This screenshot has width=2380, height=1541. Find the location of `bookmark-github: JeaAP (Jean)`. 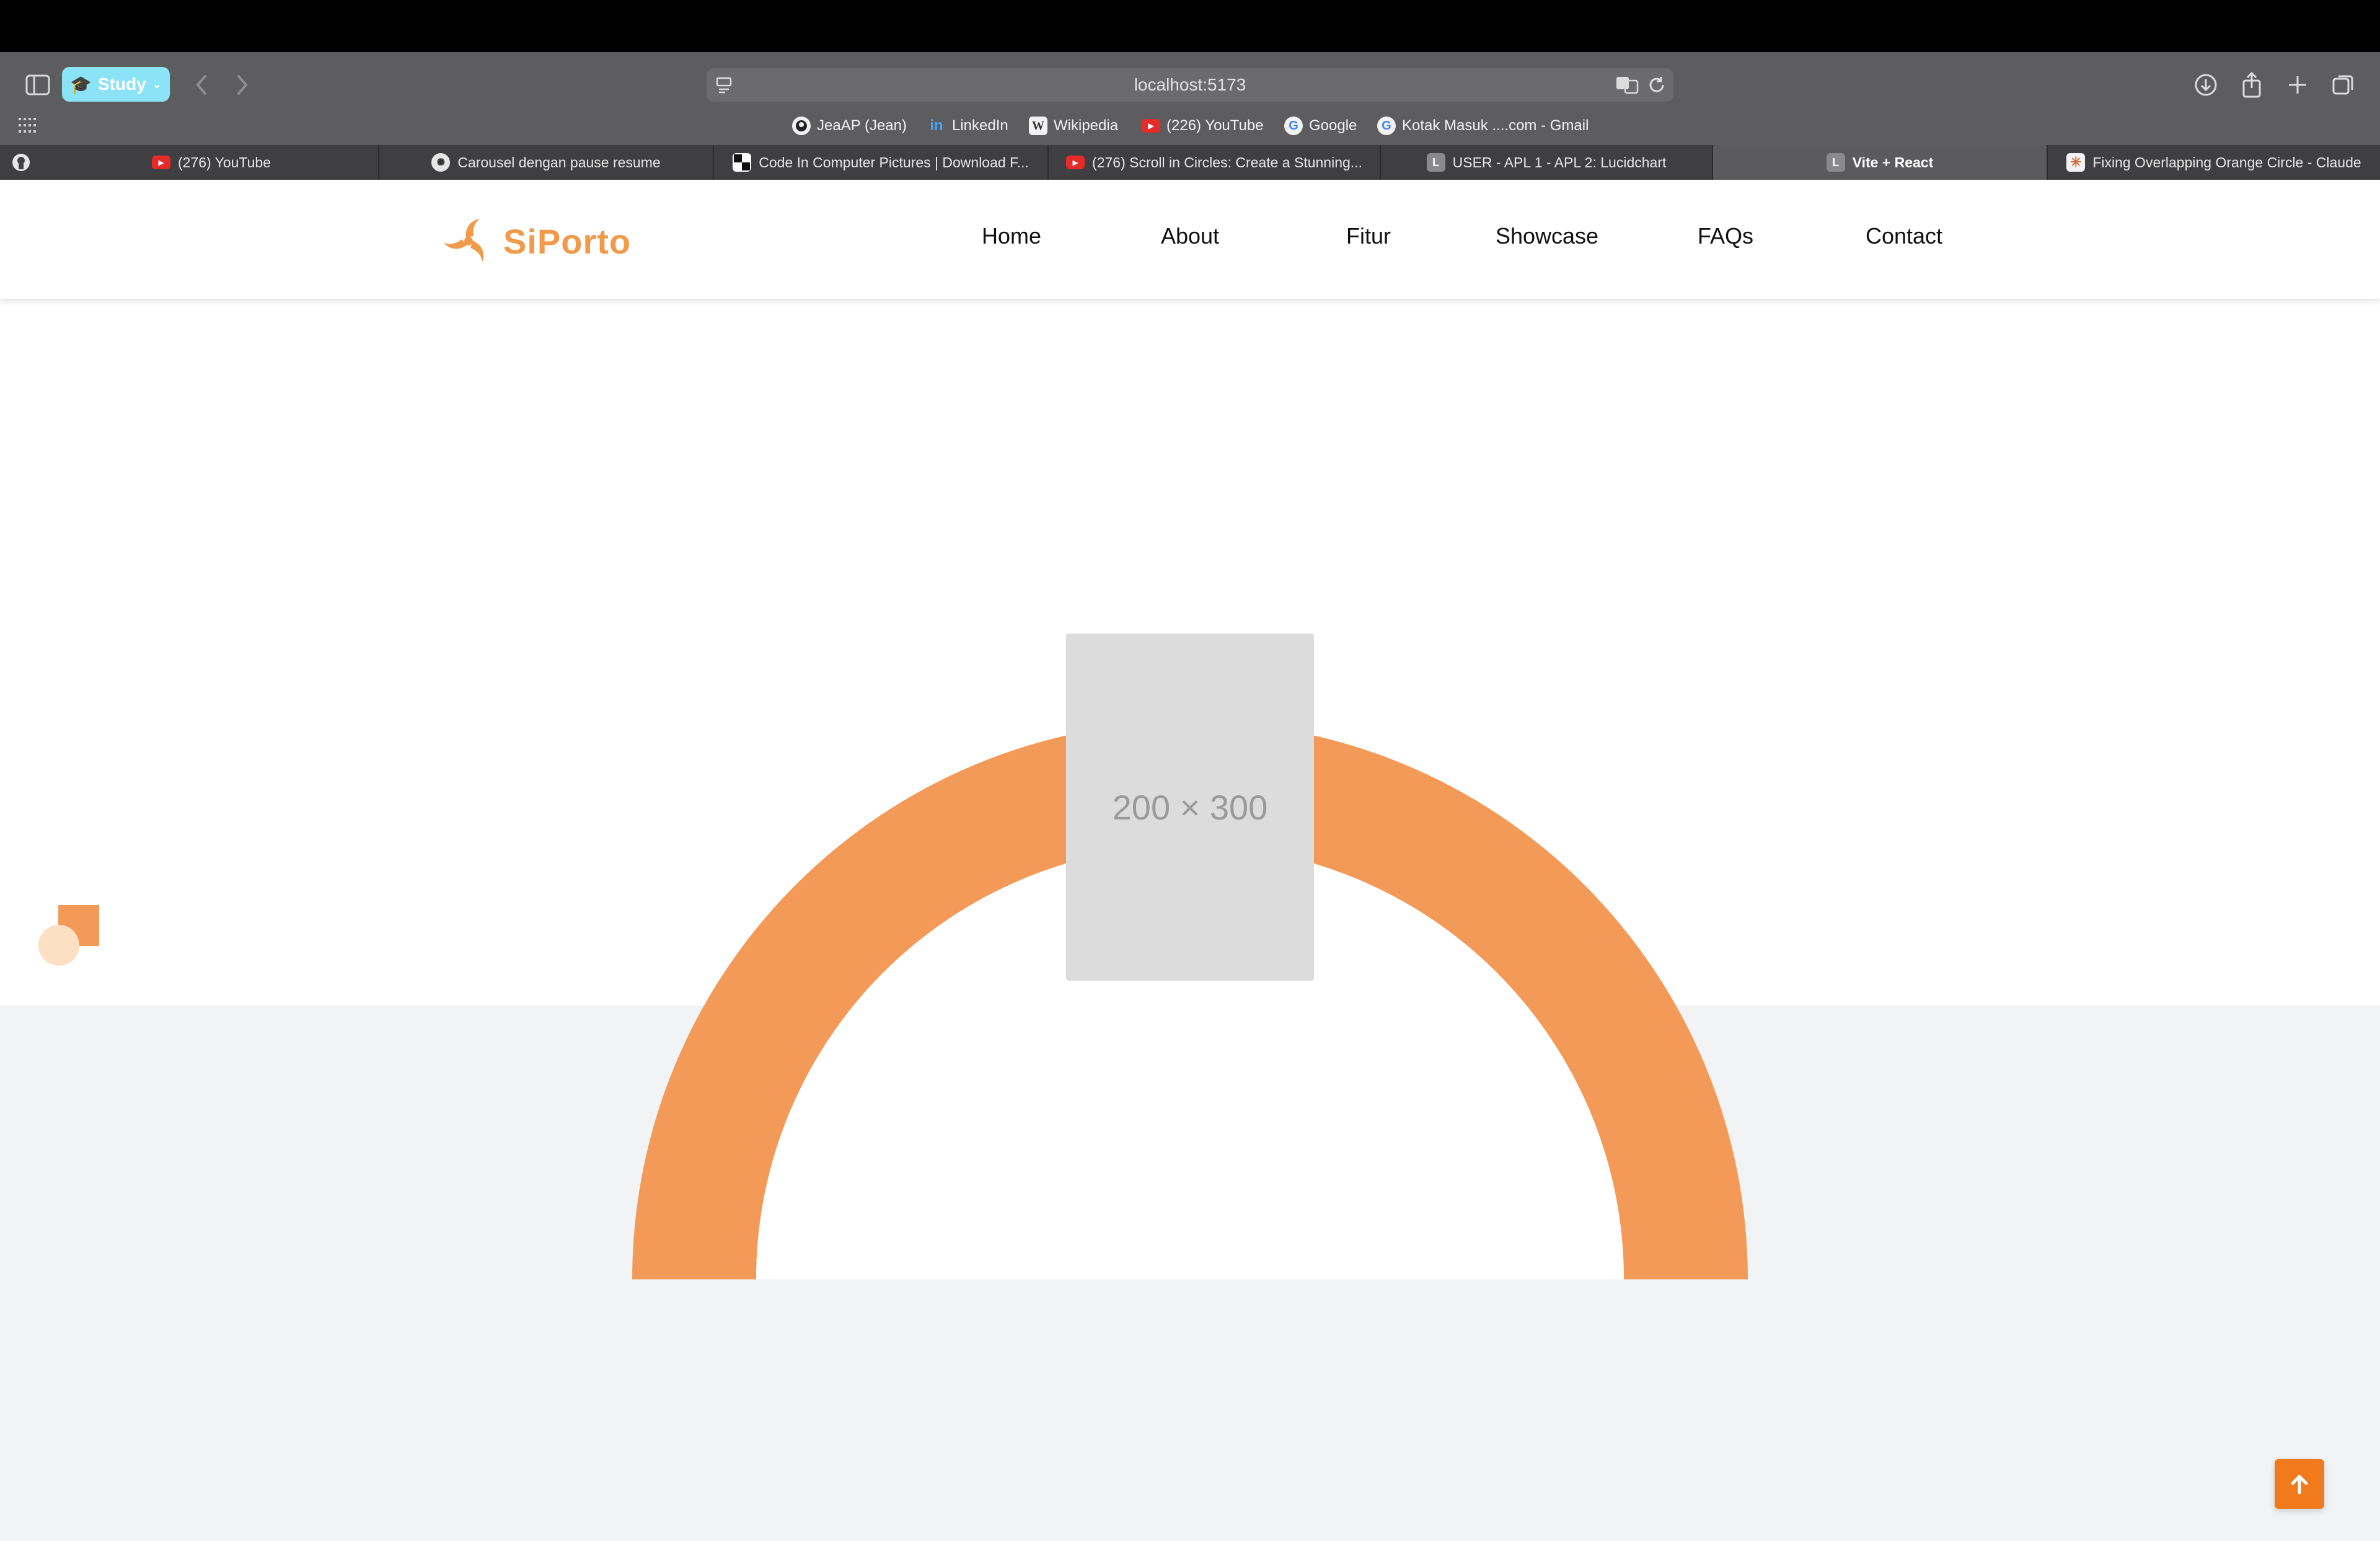

bookmark-github: JeaAP (Jean) is located at coordinates (849, 125).